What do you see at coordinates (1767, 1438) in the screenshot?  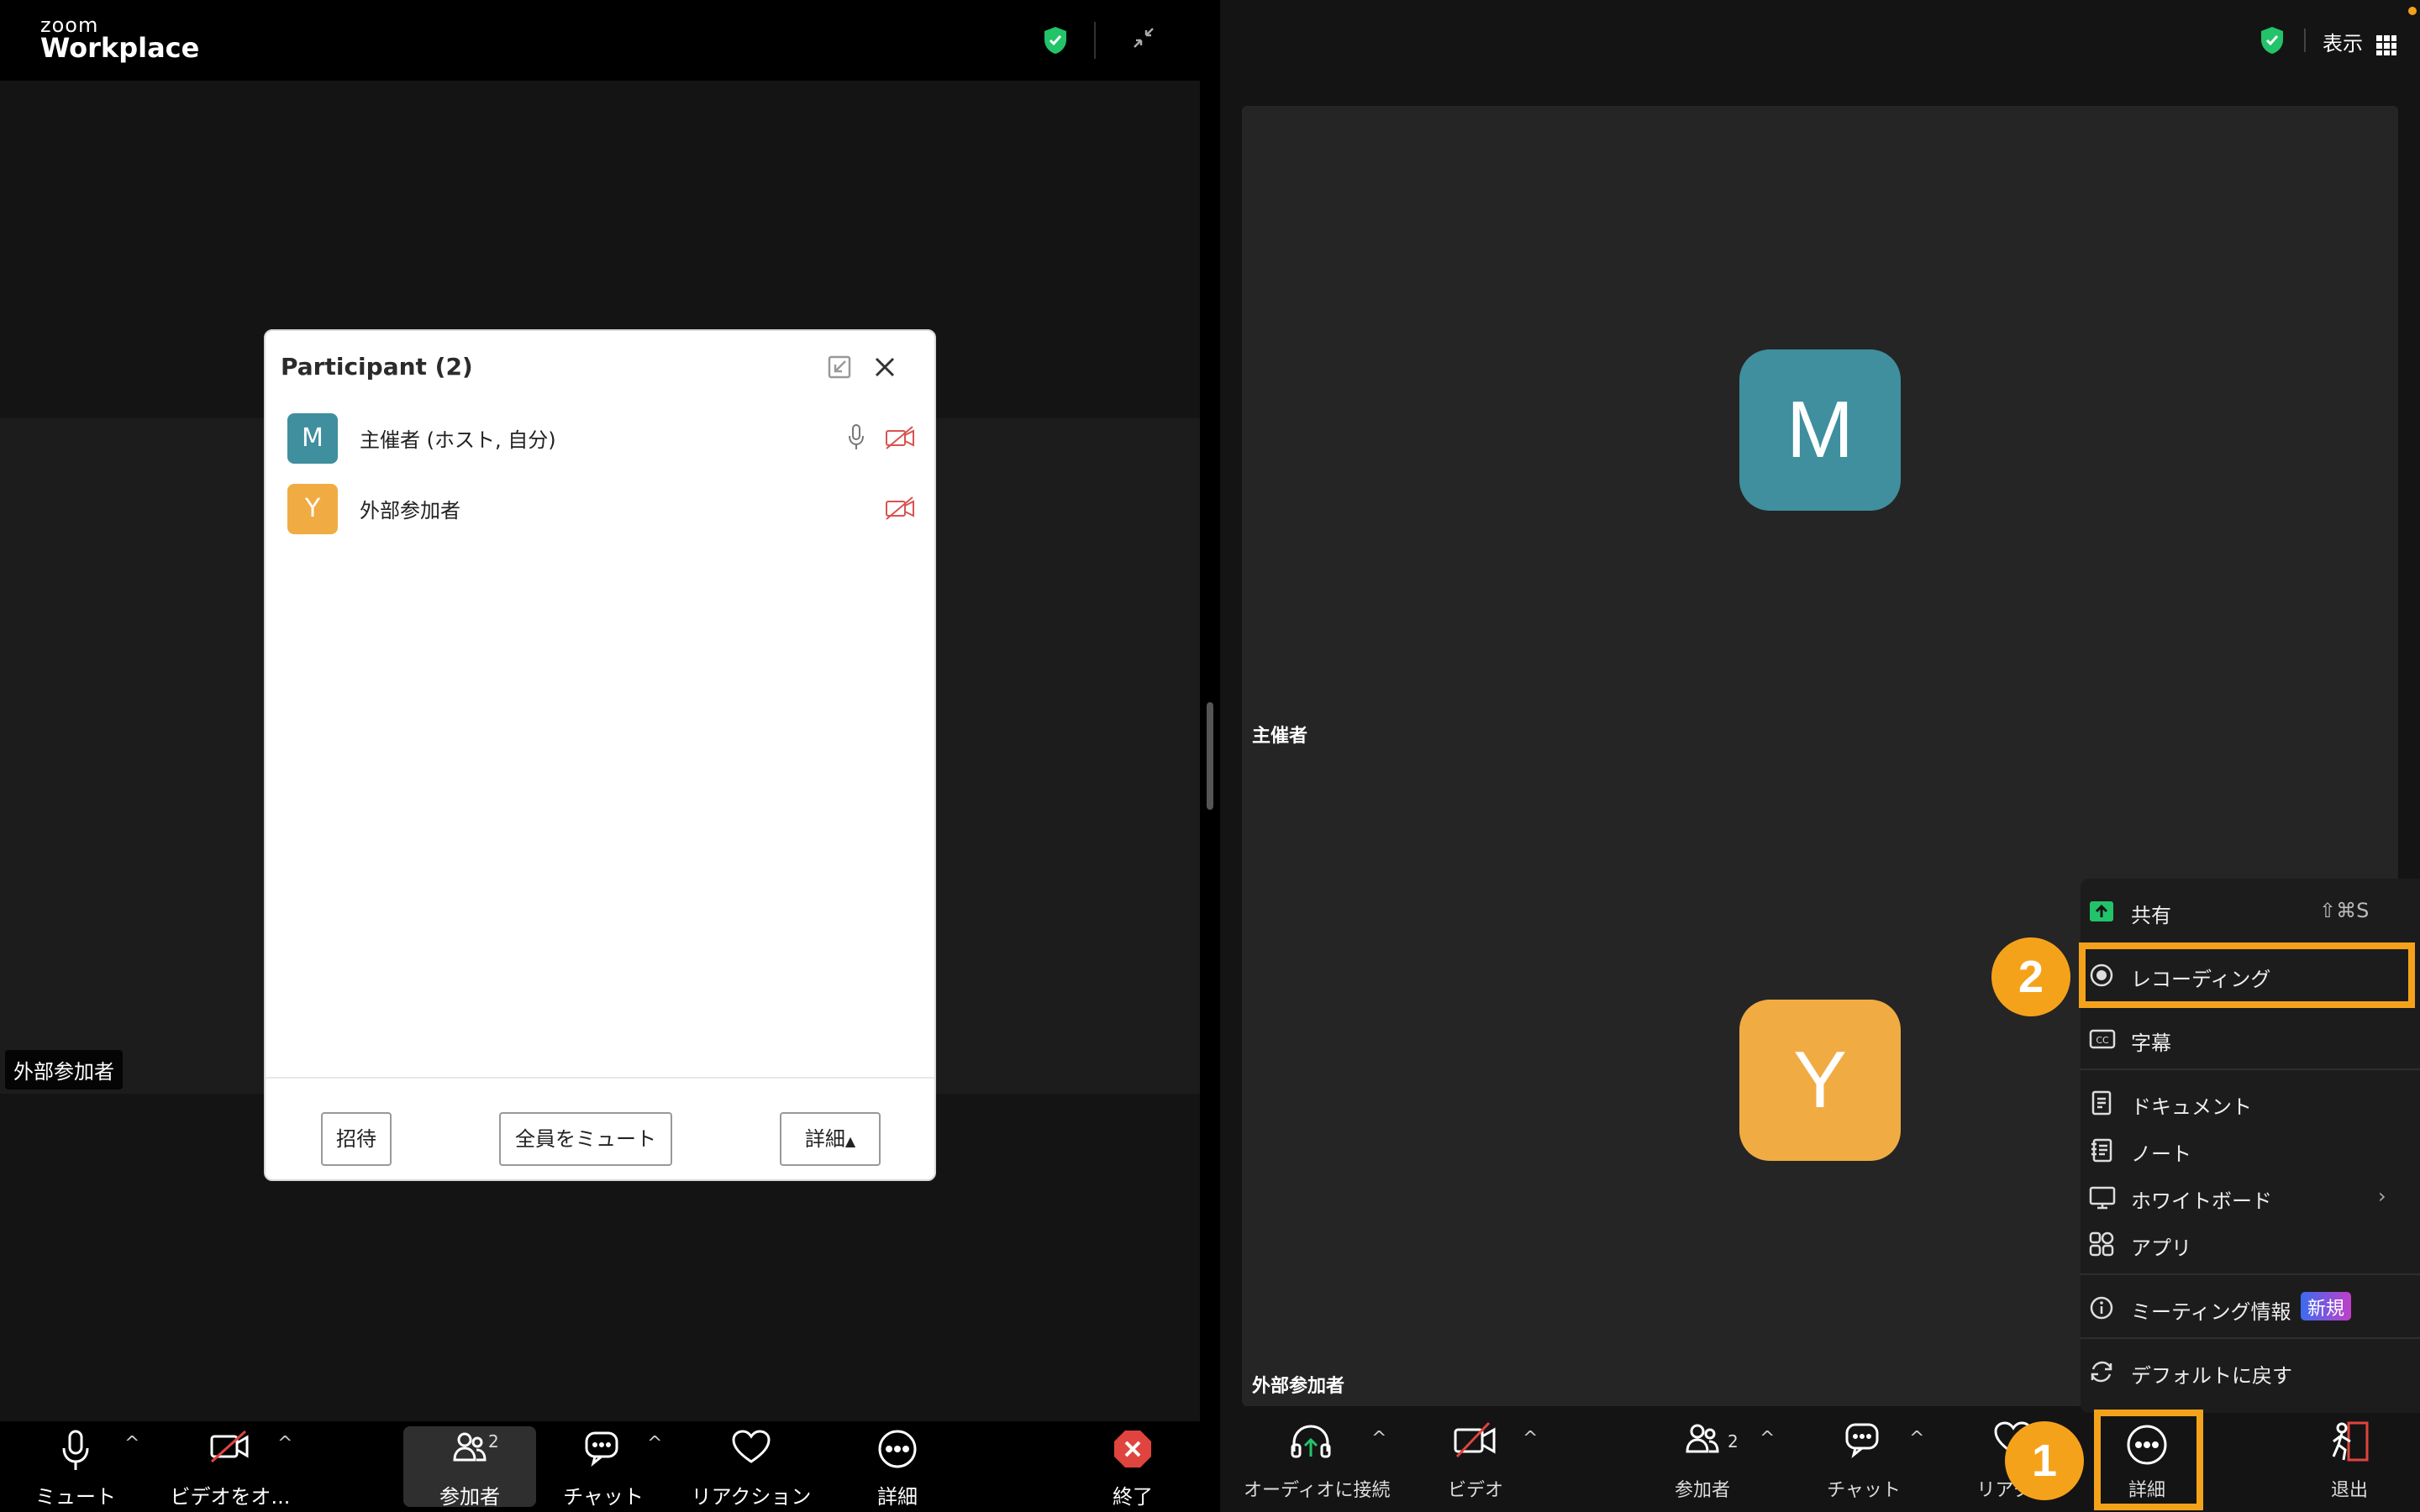 I see `participants-options-chevron-up-icon: ^` at bounding box center [1767, 1438].